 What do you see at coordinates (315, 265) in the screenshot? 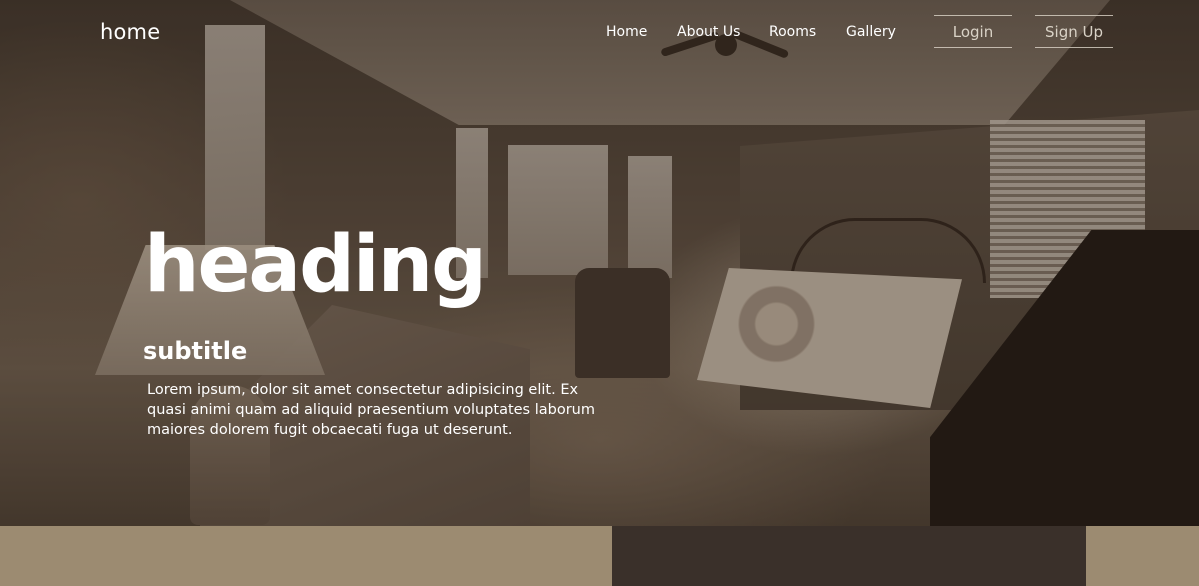
I see `hero-heading: heading` at bounding box center [315, 265].